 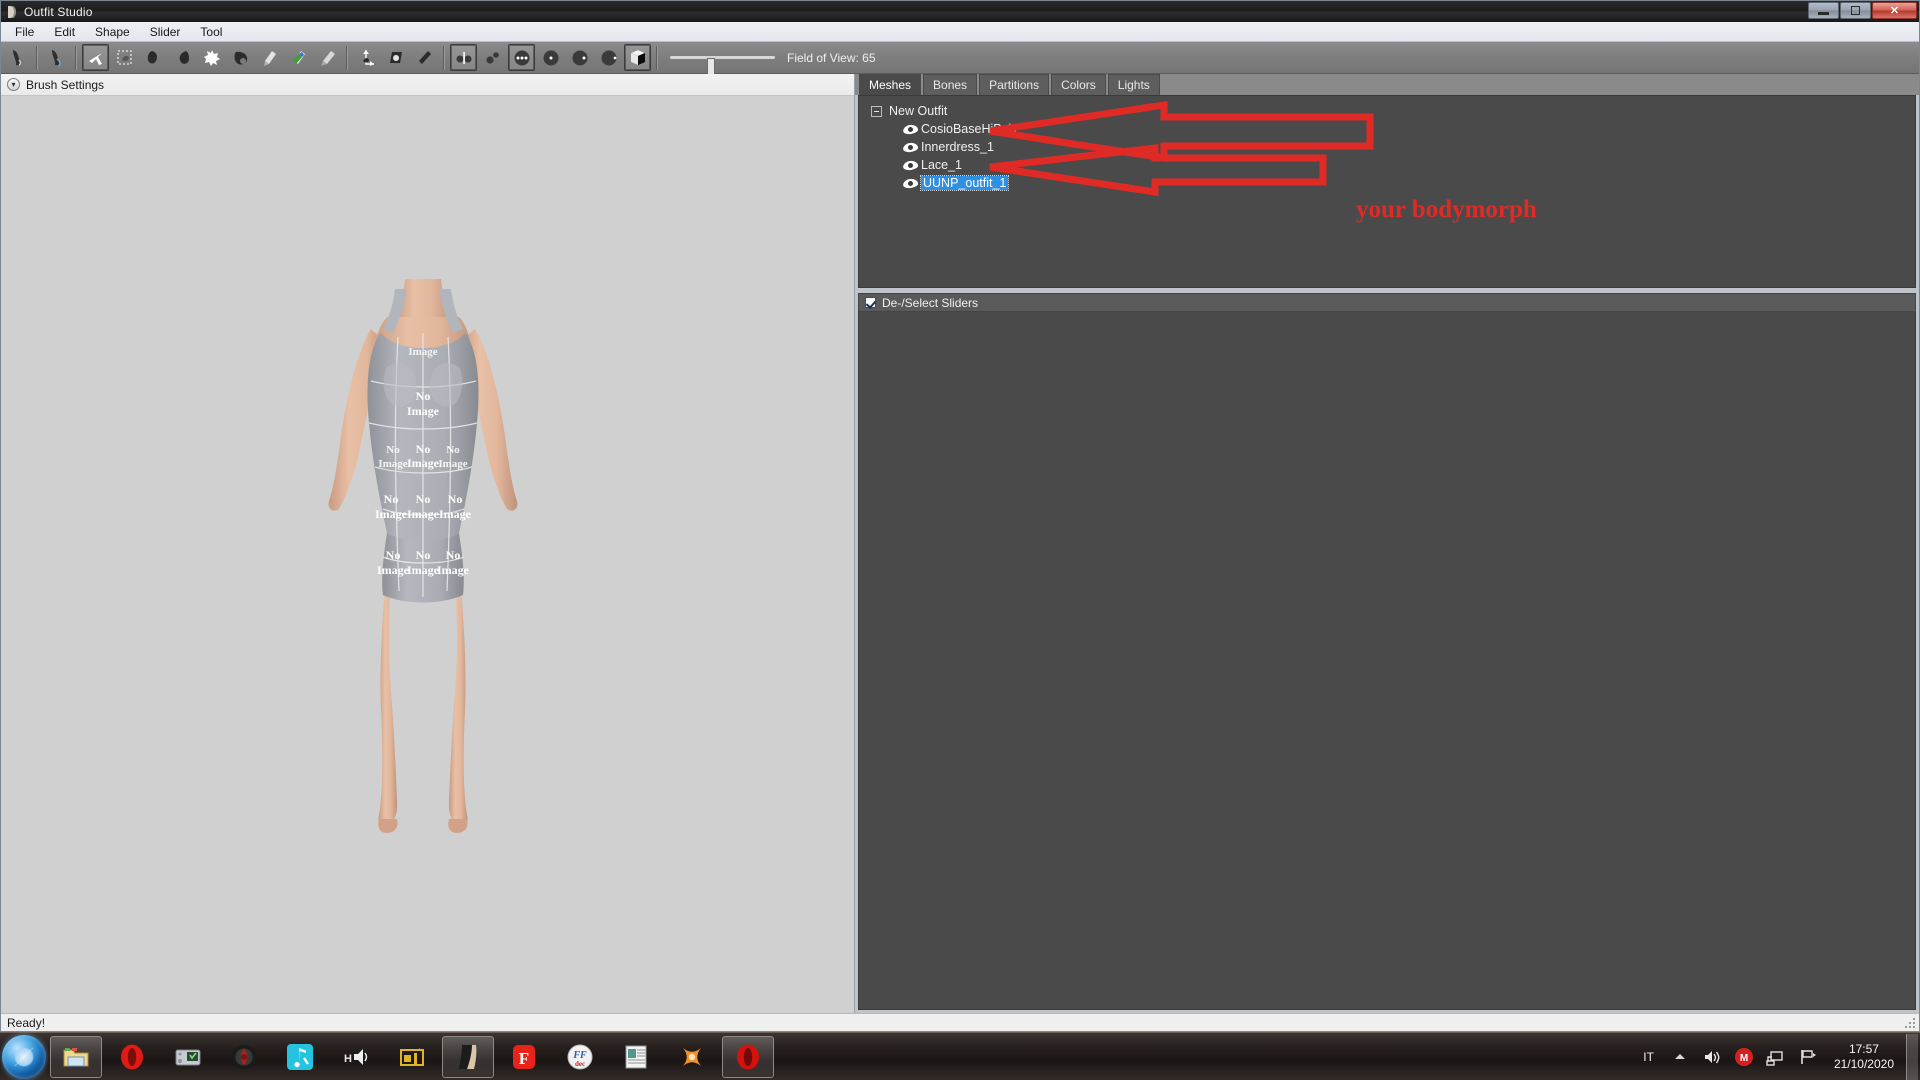 I want to click on transform-icon, so click(x=366, y=57).